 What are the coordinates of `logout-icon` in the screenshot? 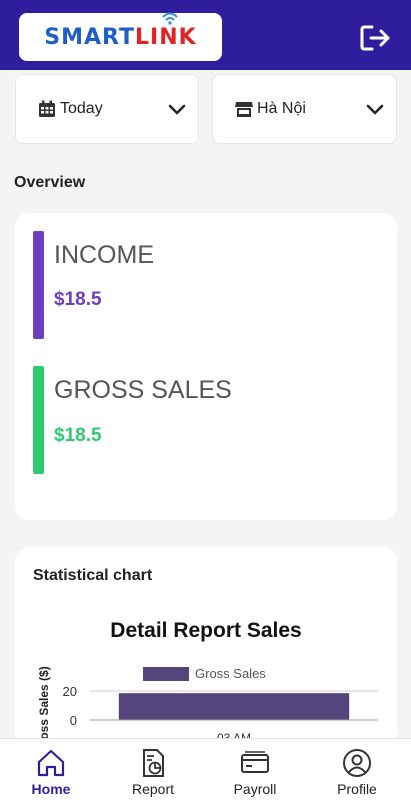 It's located at (375, 38).